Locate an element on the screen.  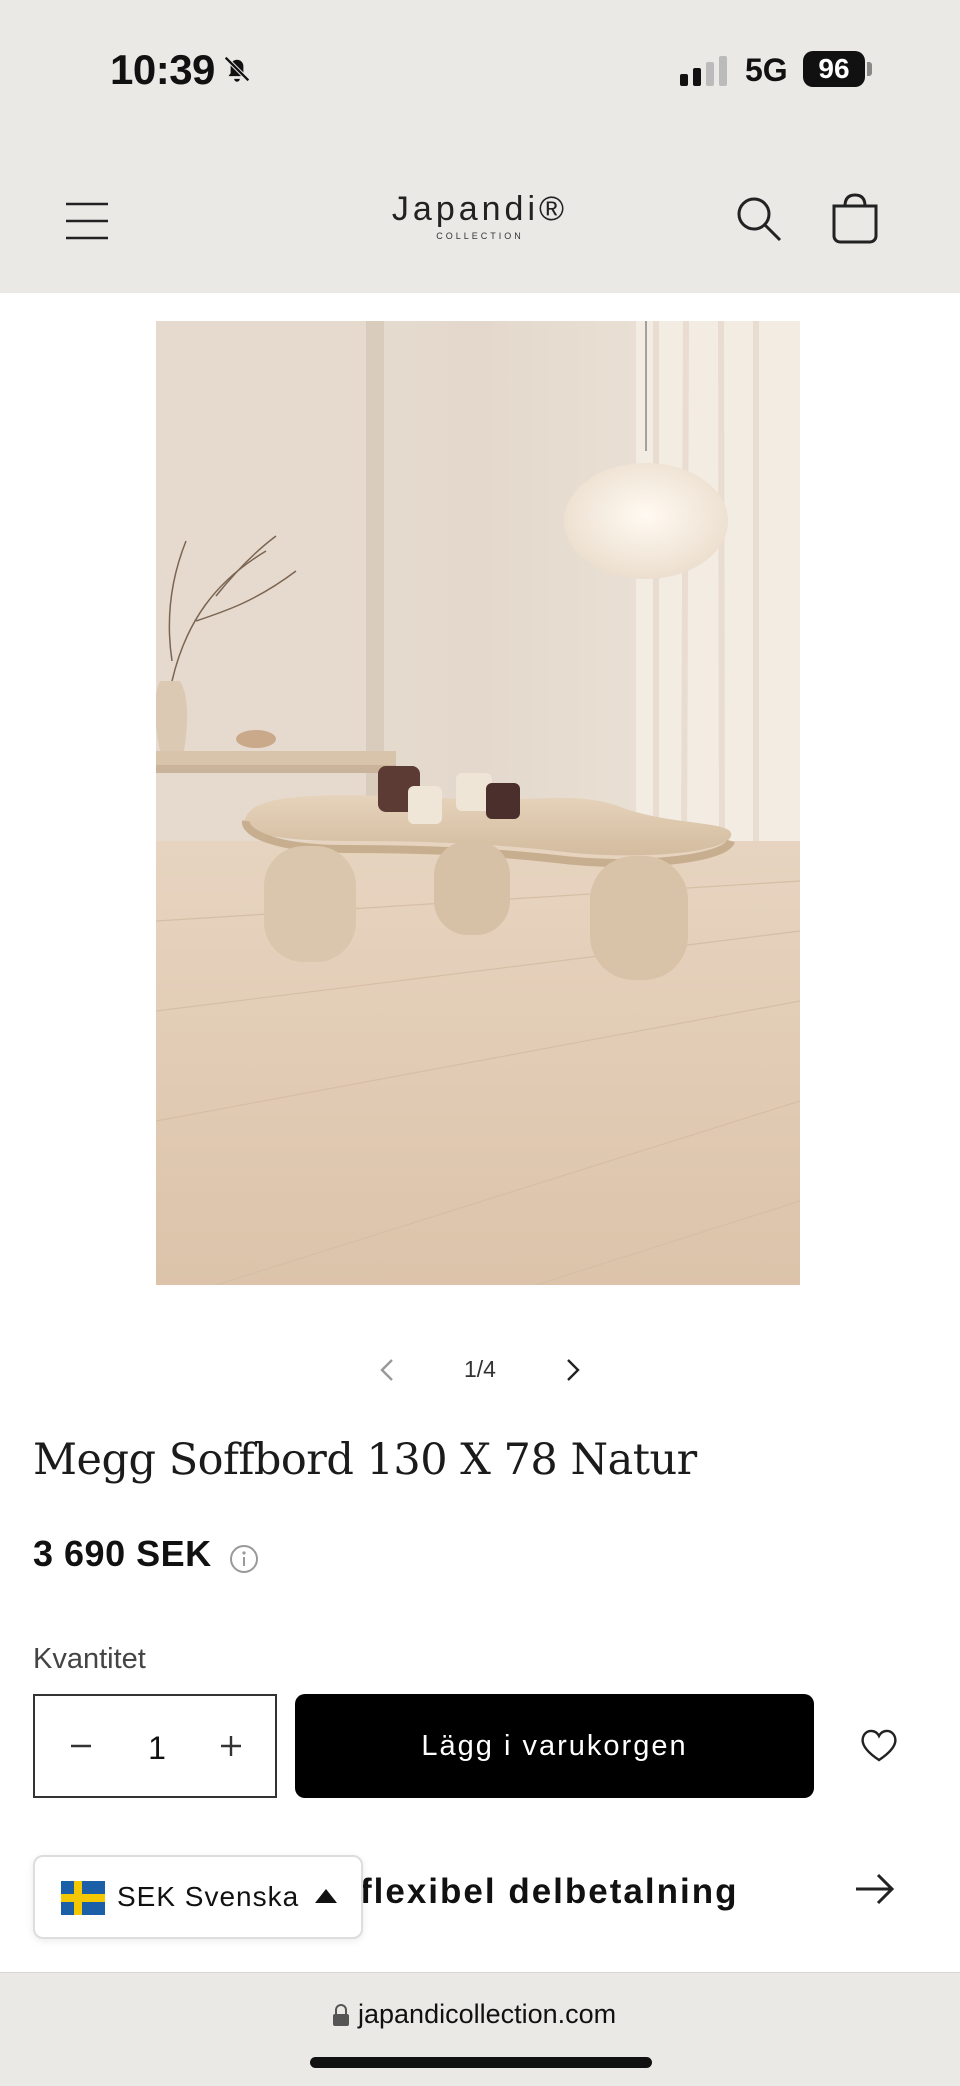
signal-icon is located at coordinates (703, 71).